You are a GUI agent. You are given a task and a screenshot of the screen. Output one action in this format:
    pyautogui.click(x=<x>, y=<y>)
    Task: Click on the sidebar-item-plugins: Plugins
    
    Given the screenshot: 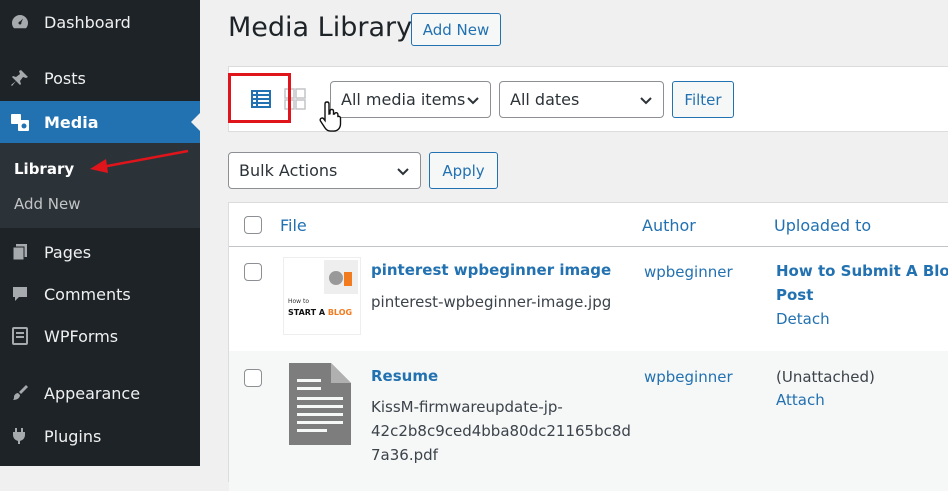 What is the action you would take?
    pyautogui.click(x=100, y=436)
    